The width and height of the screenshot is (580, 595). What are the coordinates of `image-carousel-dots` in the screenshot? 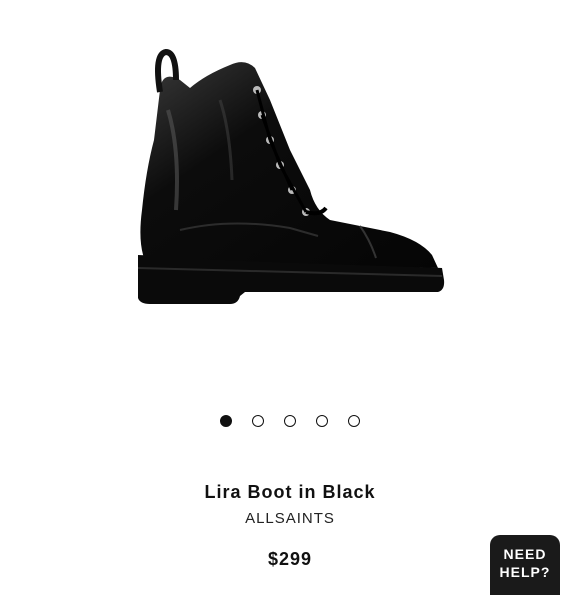 It's located at (290, 421).